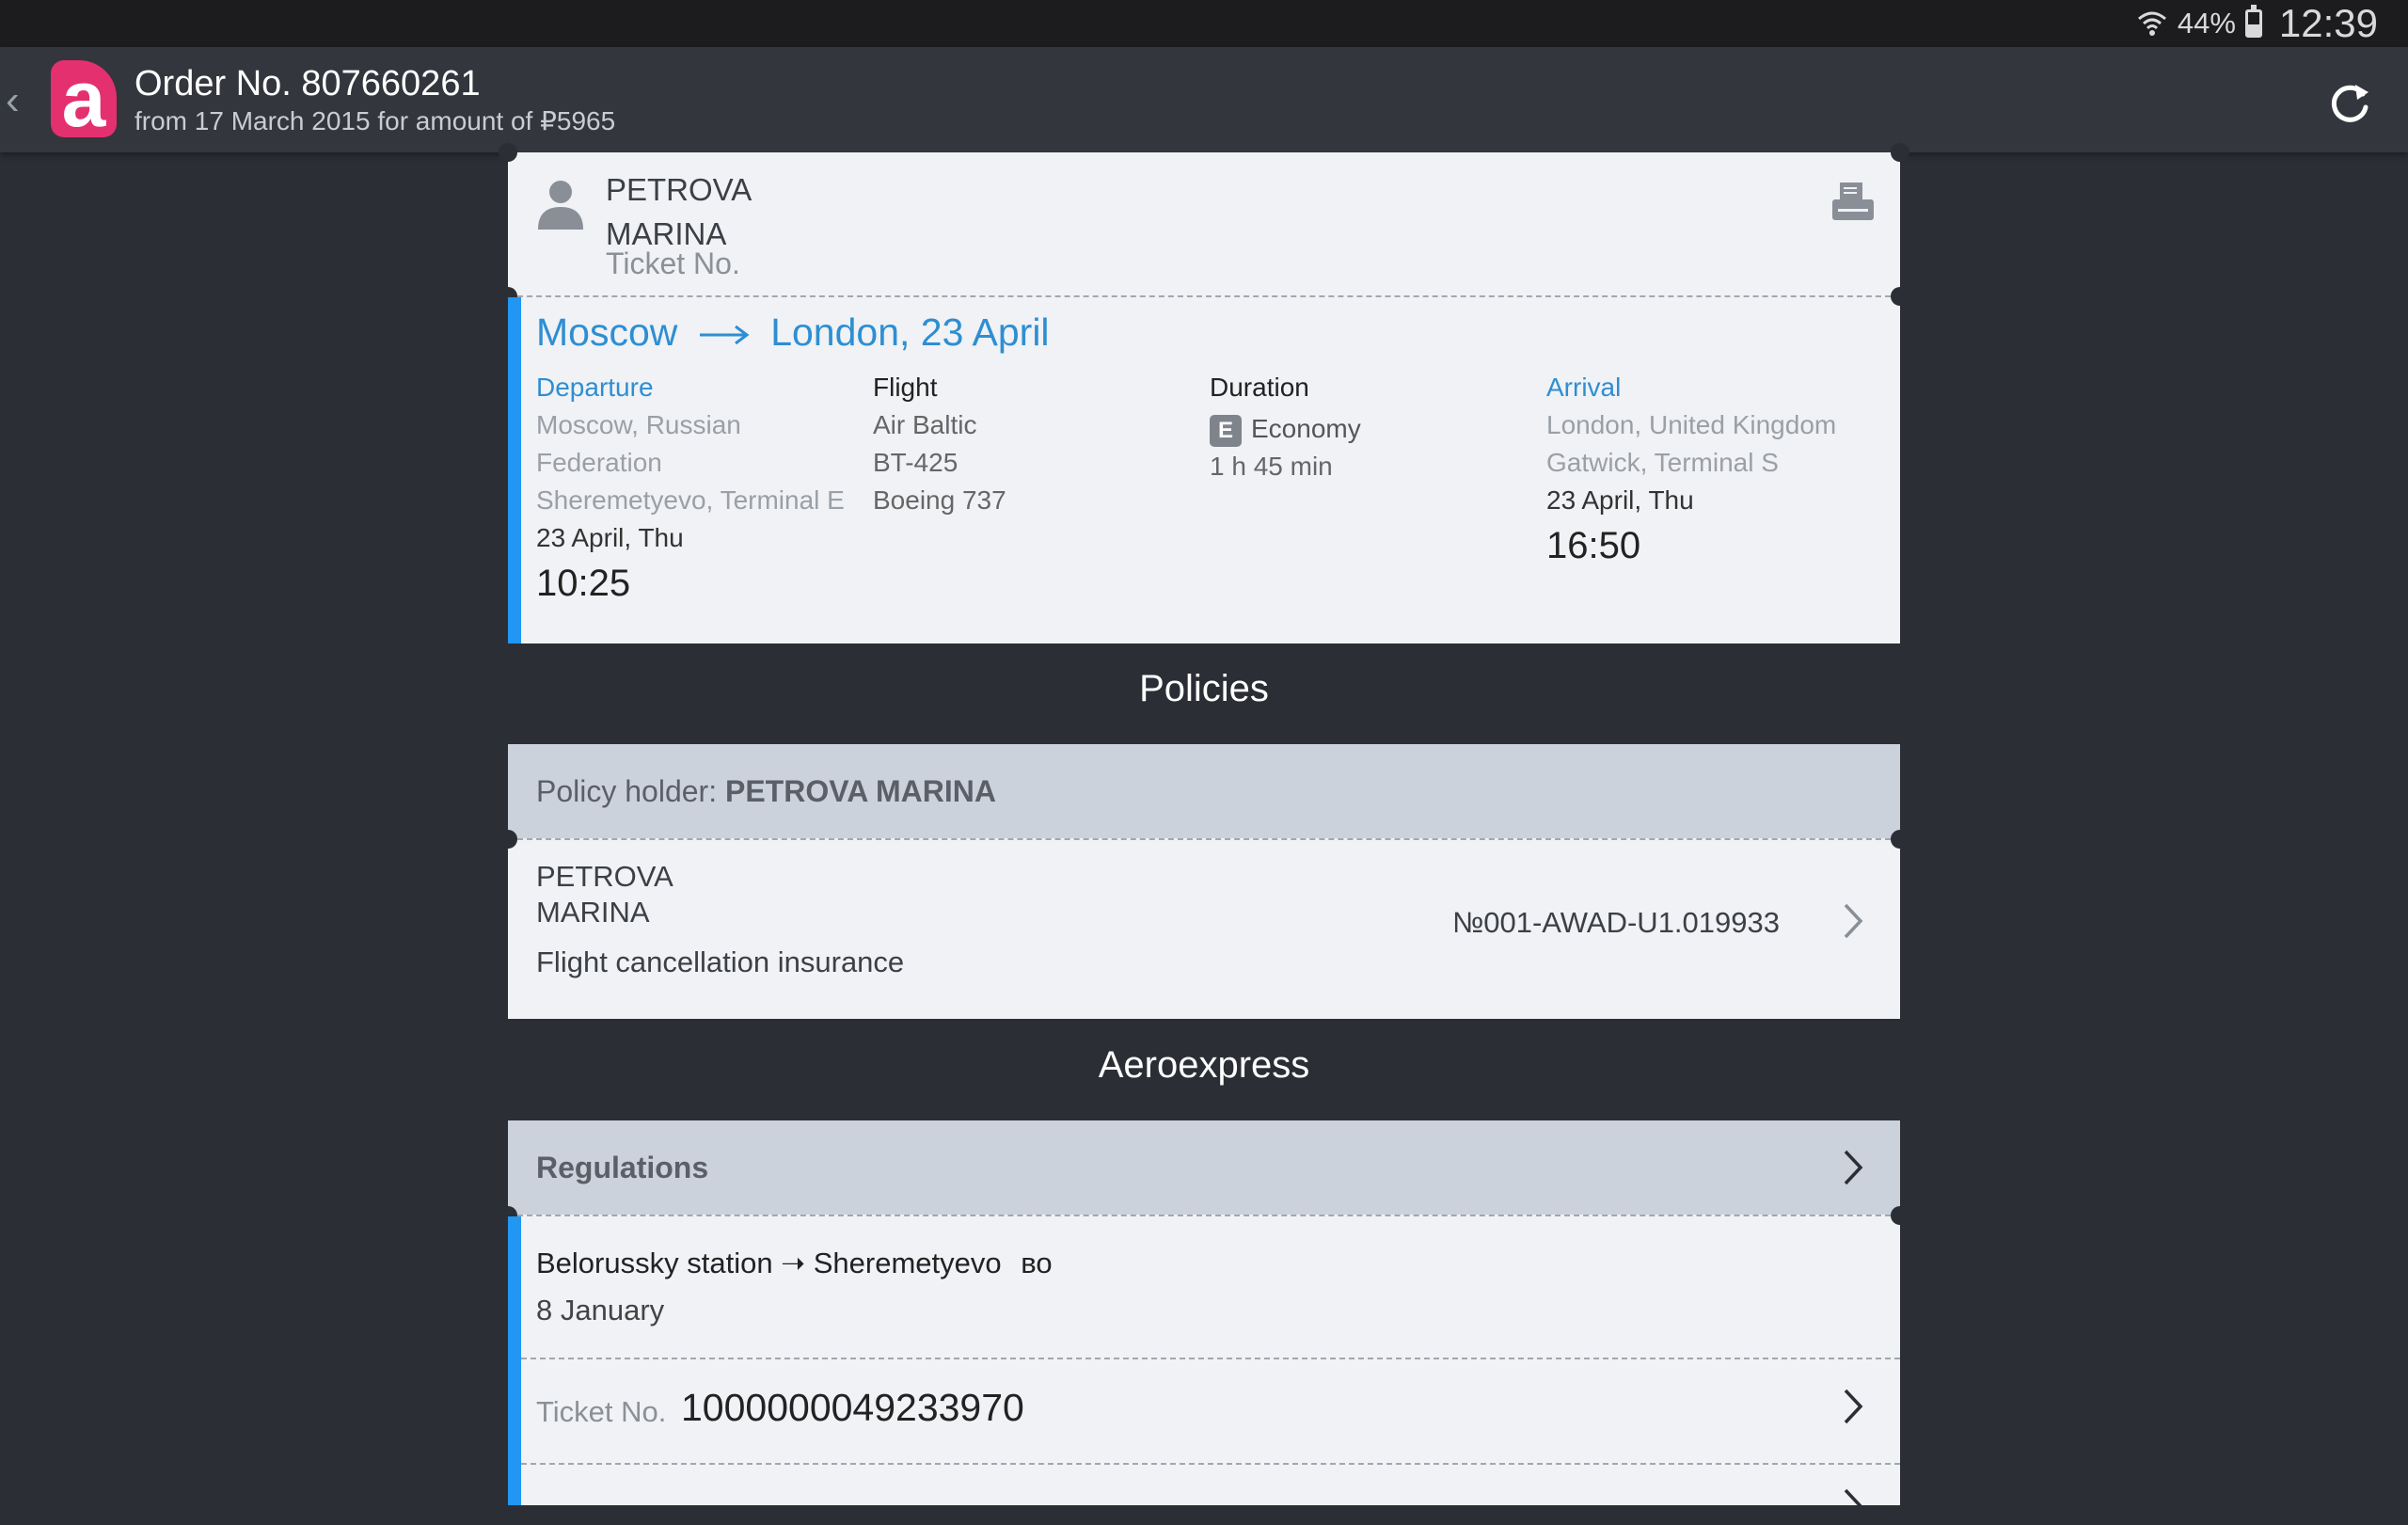  I want to click on policy-insured-surname: PETROVA, so click(605, 876).